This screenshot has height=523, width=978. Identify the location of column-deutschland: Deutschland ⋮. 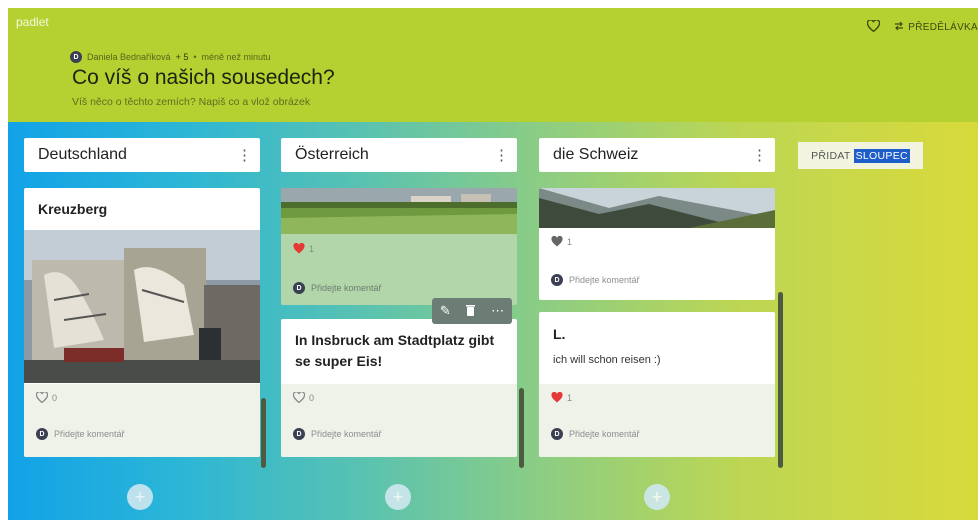
(142, 155).